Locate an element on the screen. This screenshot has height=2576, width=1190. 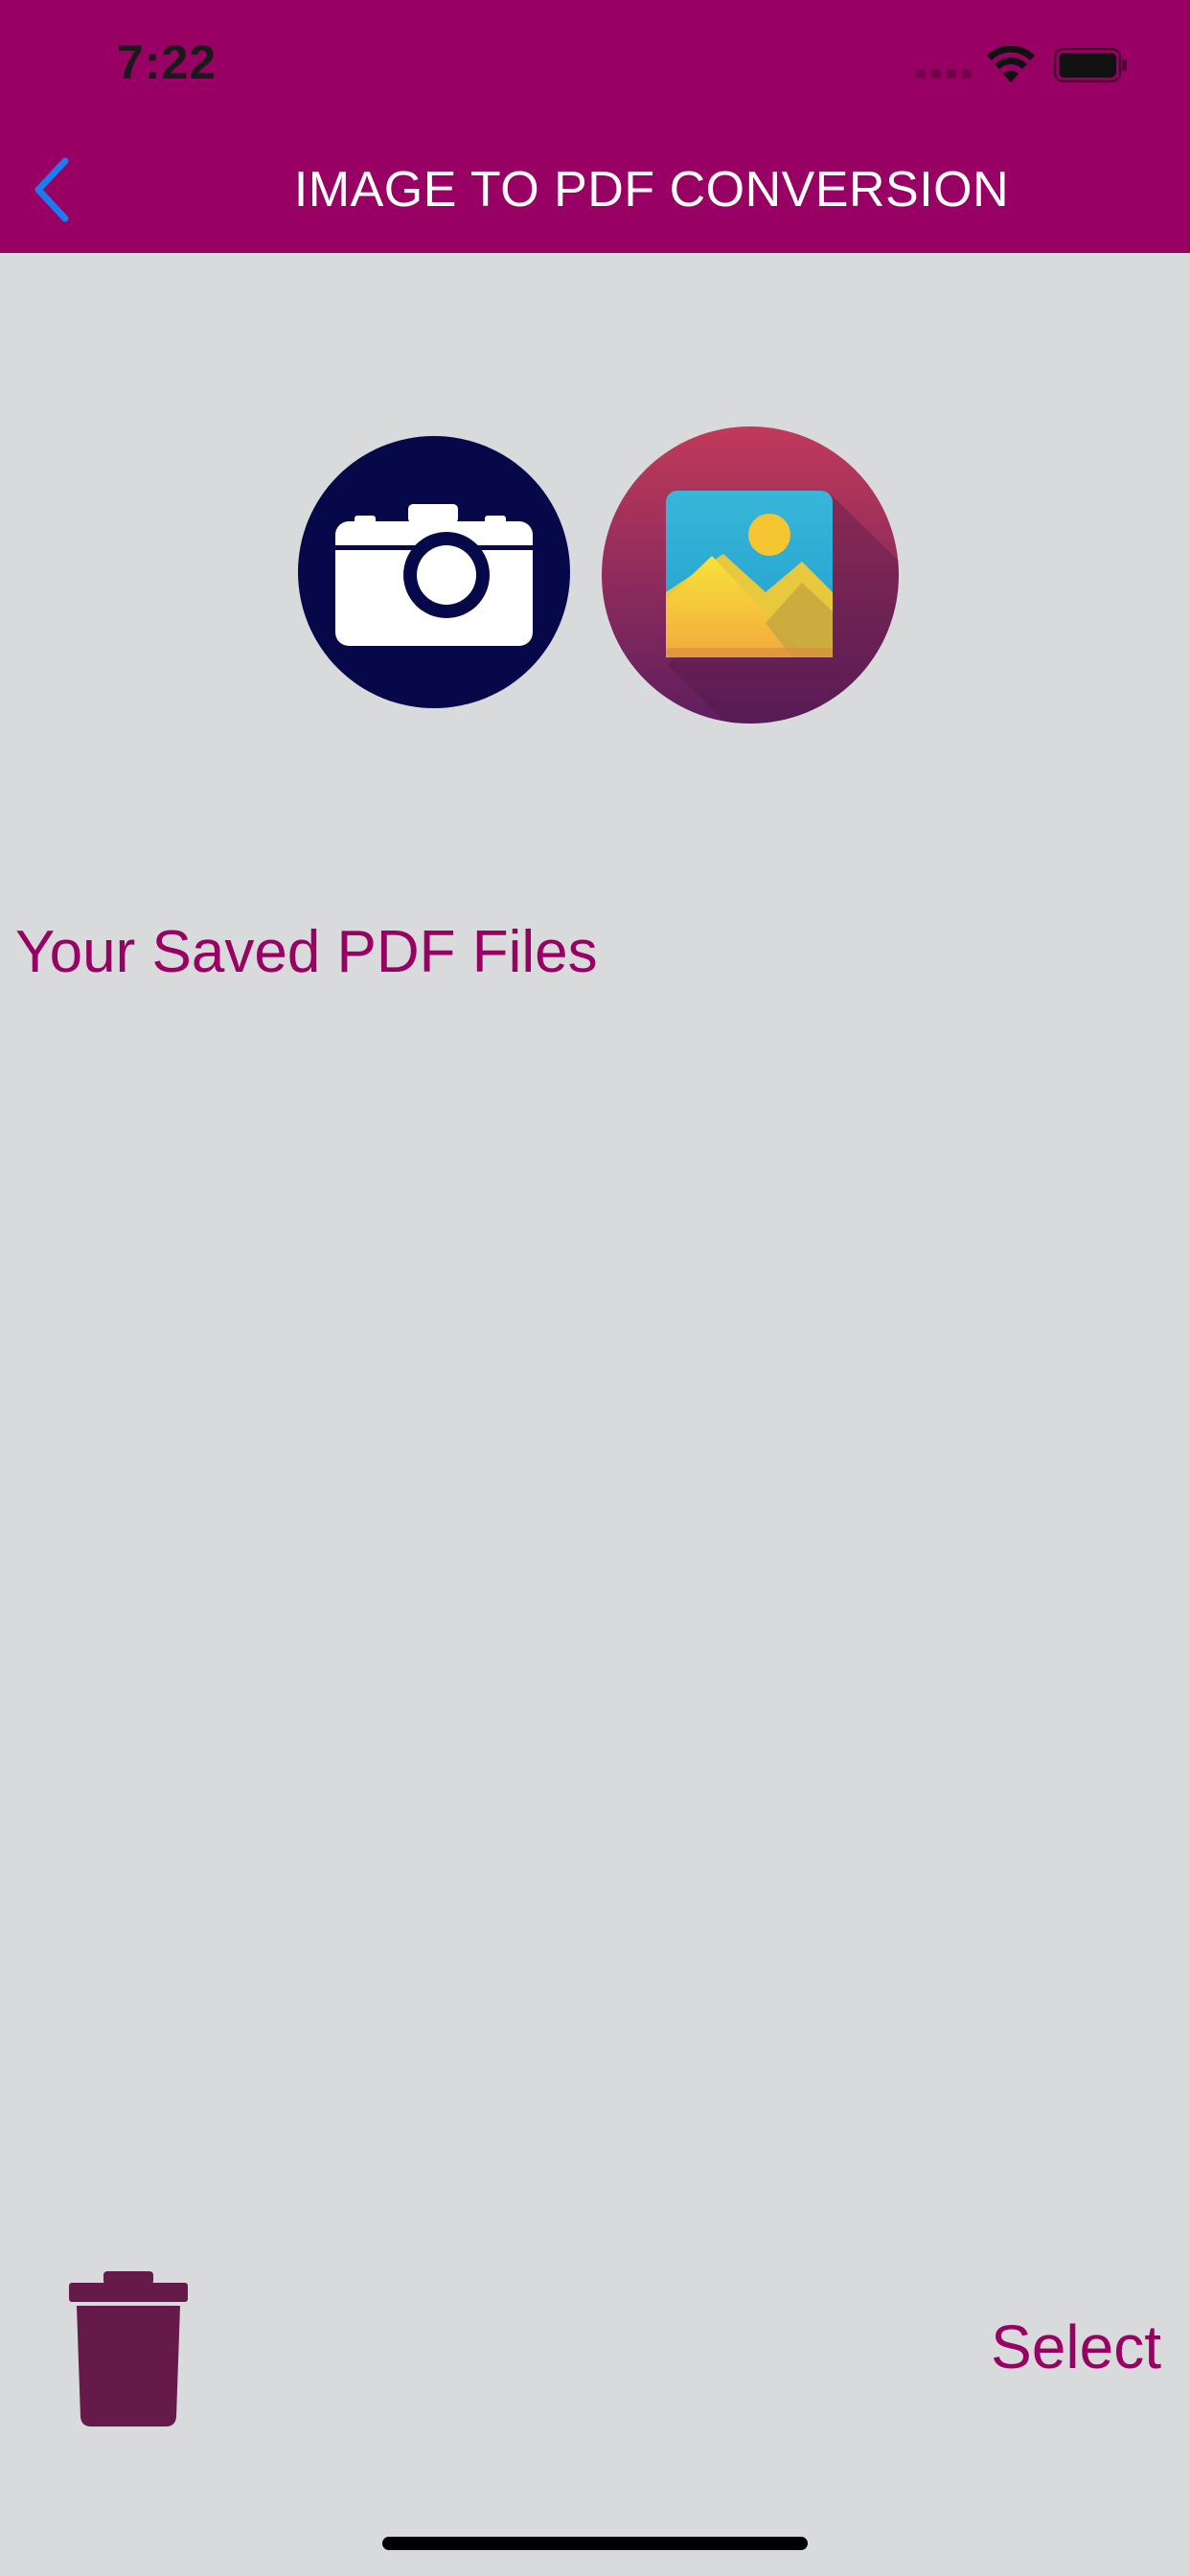
wifi-icon is located at coordinates (1011, 64).